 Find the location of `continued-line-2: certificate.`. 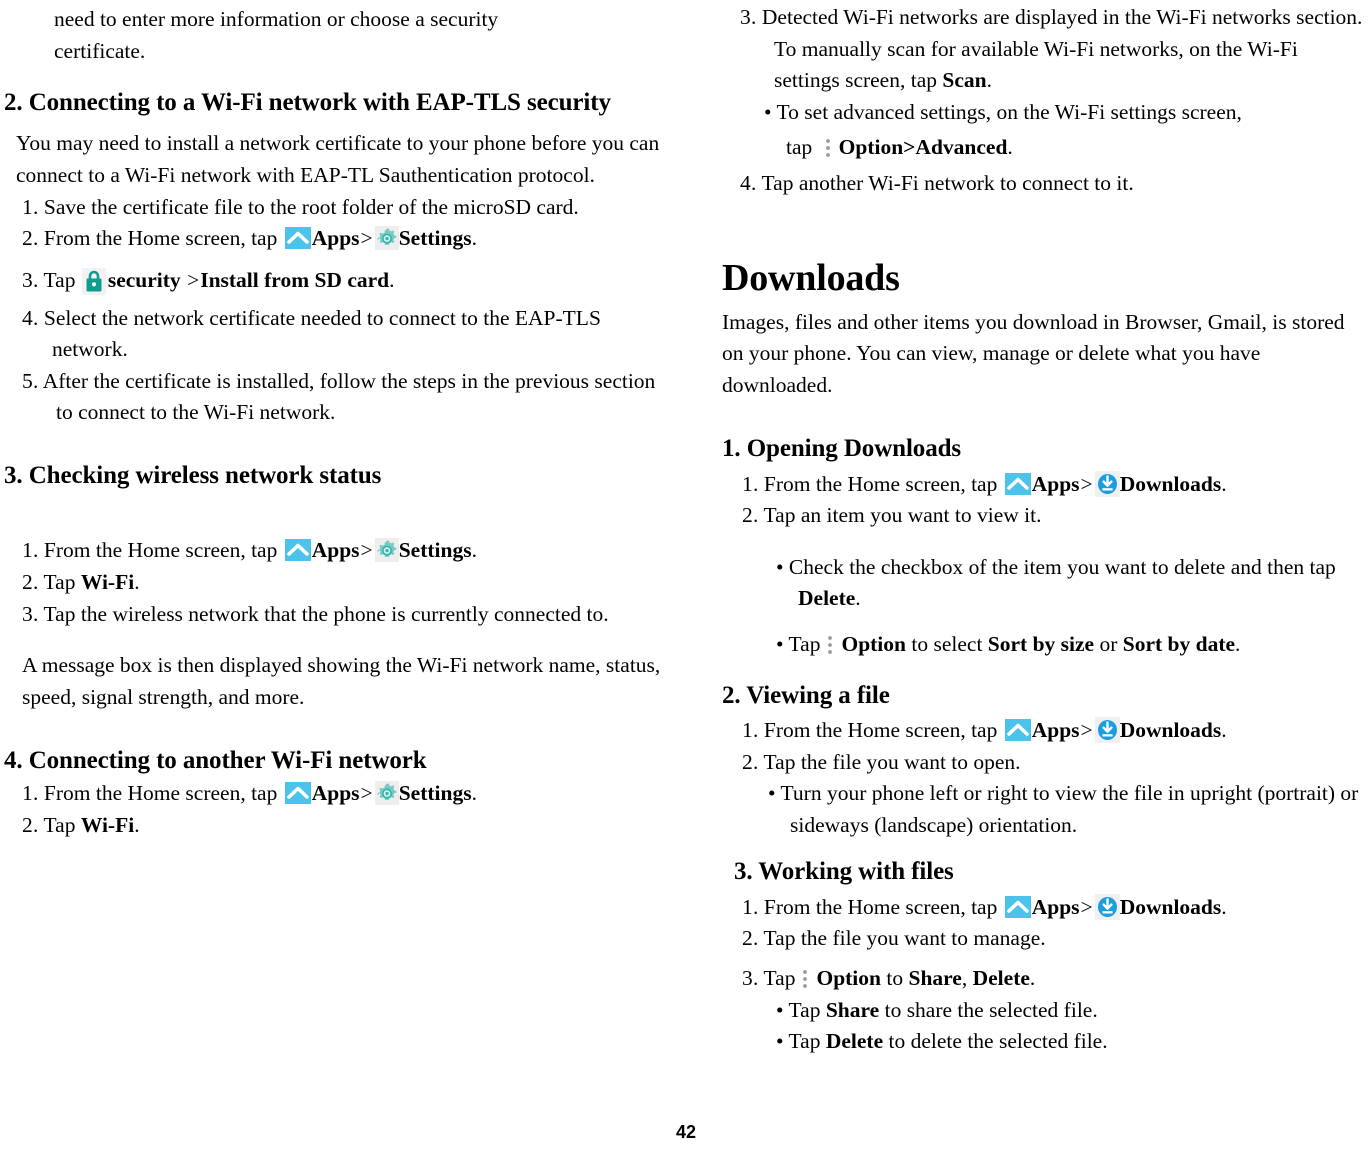

continued-line-2: certificate. is located at coordinates (100, 50).